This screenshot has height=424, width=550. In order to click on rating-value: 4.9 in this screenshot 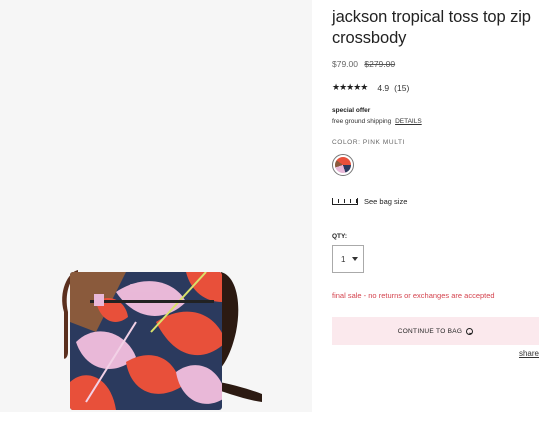, I will do `click(383, 87)`.